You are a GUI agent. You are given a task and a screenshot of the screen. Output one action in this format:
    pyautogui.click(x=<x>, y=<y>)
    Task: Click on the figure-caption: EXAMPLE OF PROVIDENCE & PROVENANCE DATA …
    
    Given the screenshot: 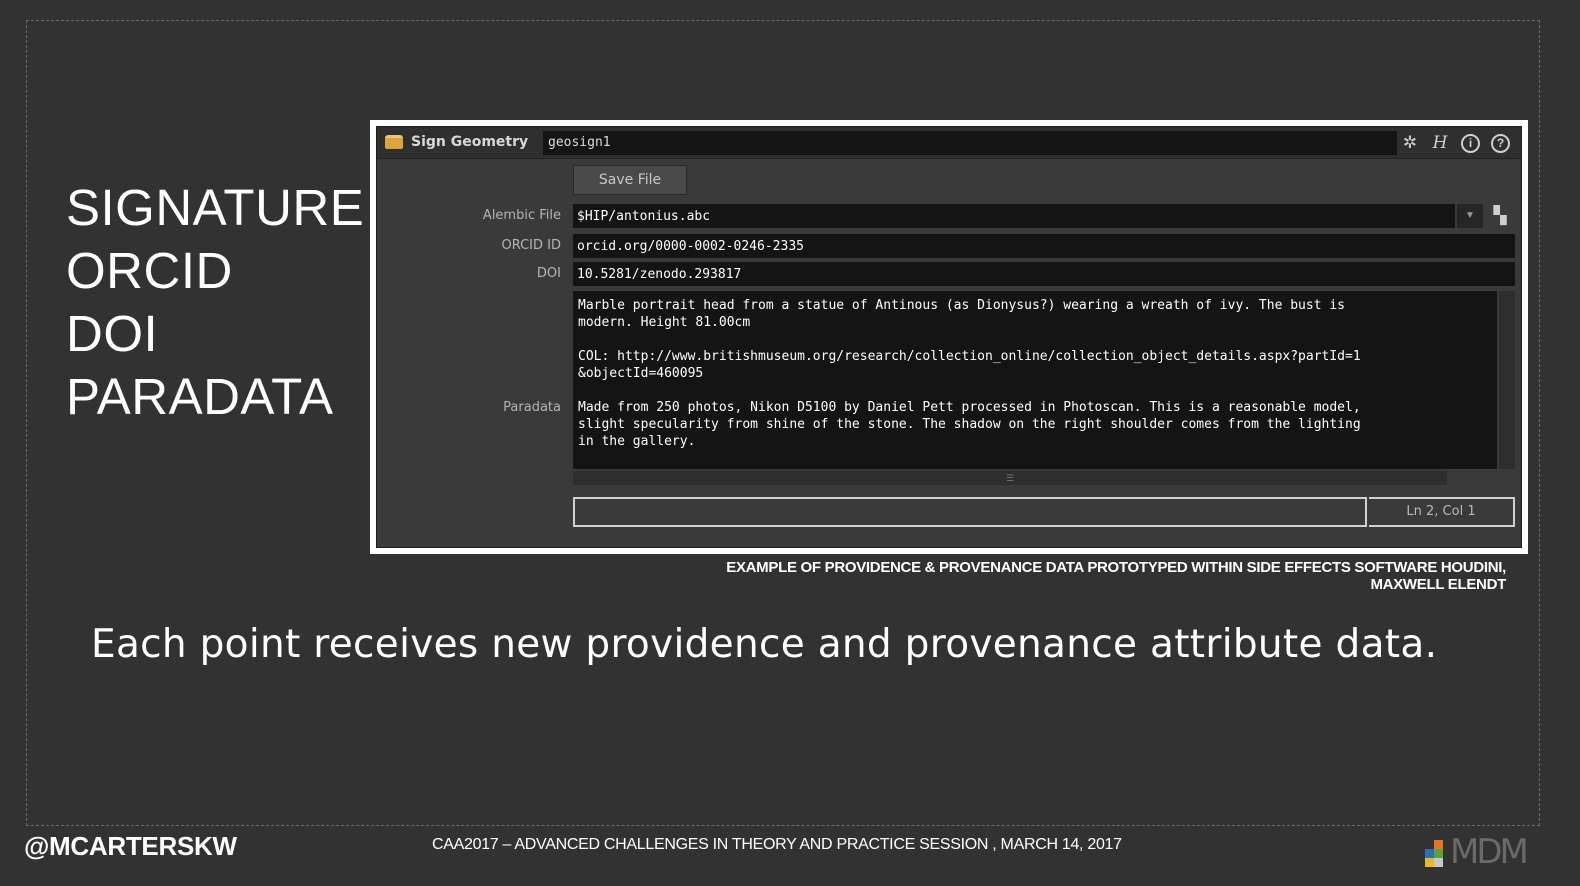 What is the action you would take?
    pyautogui.click(x=1116, y=576)
    